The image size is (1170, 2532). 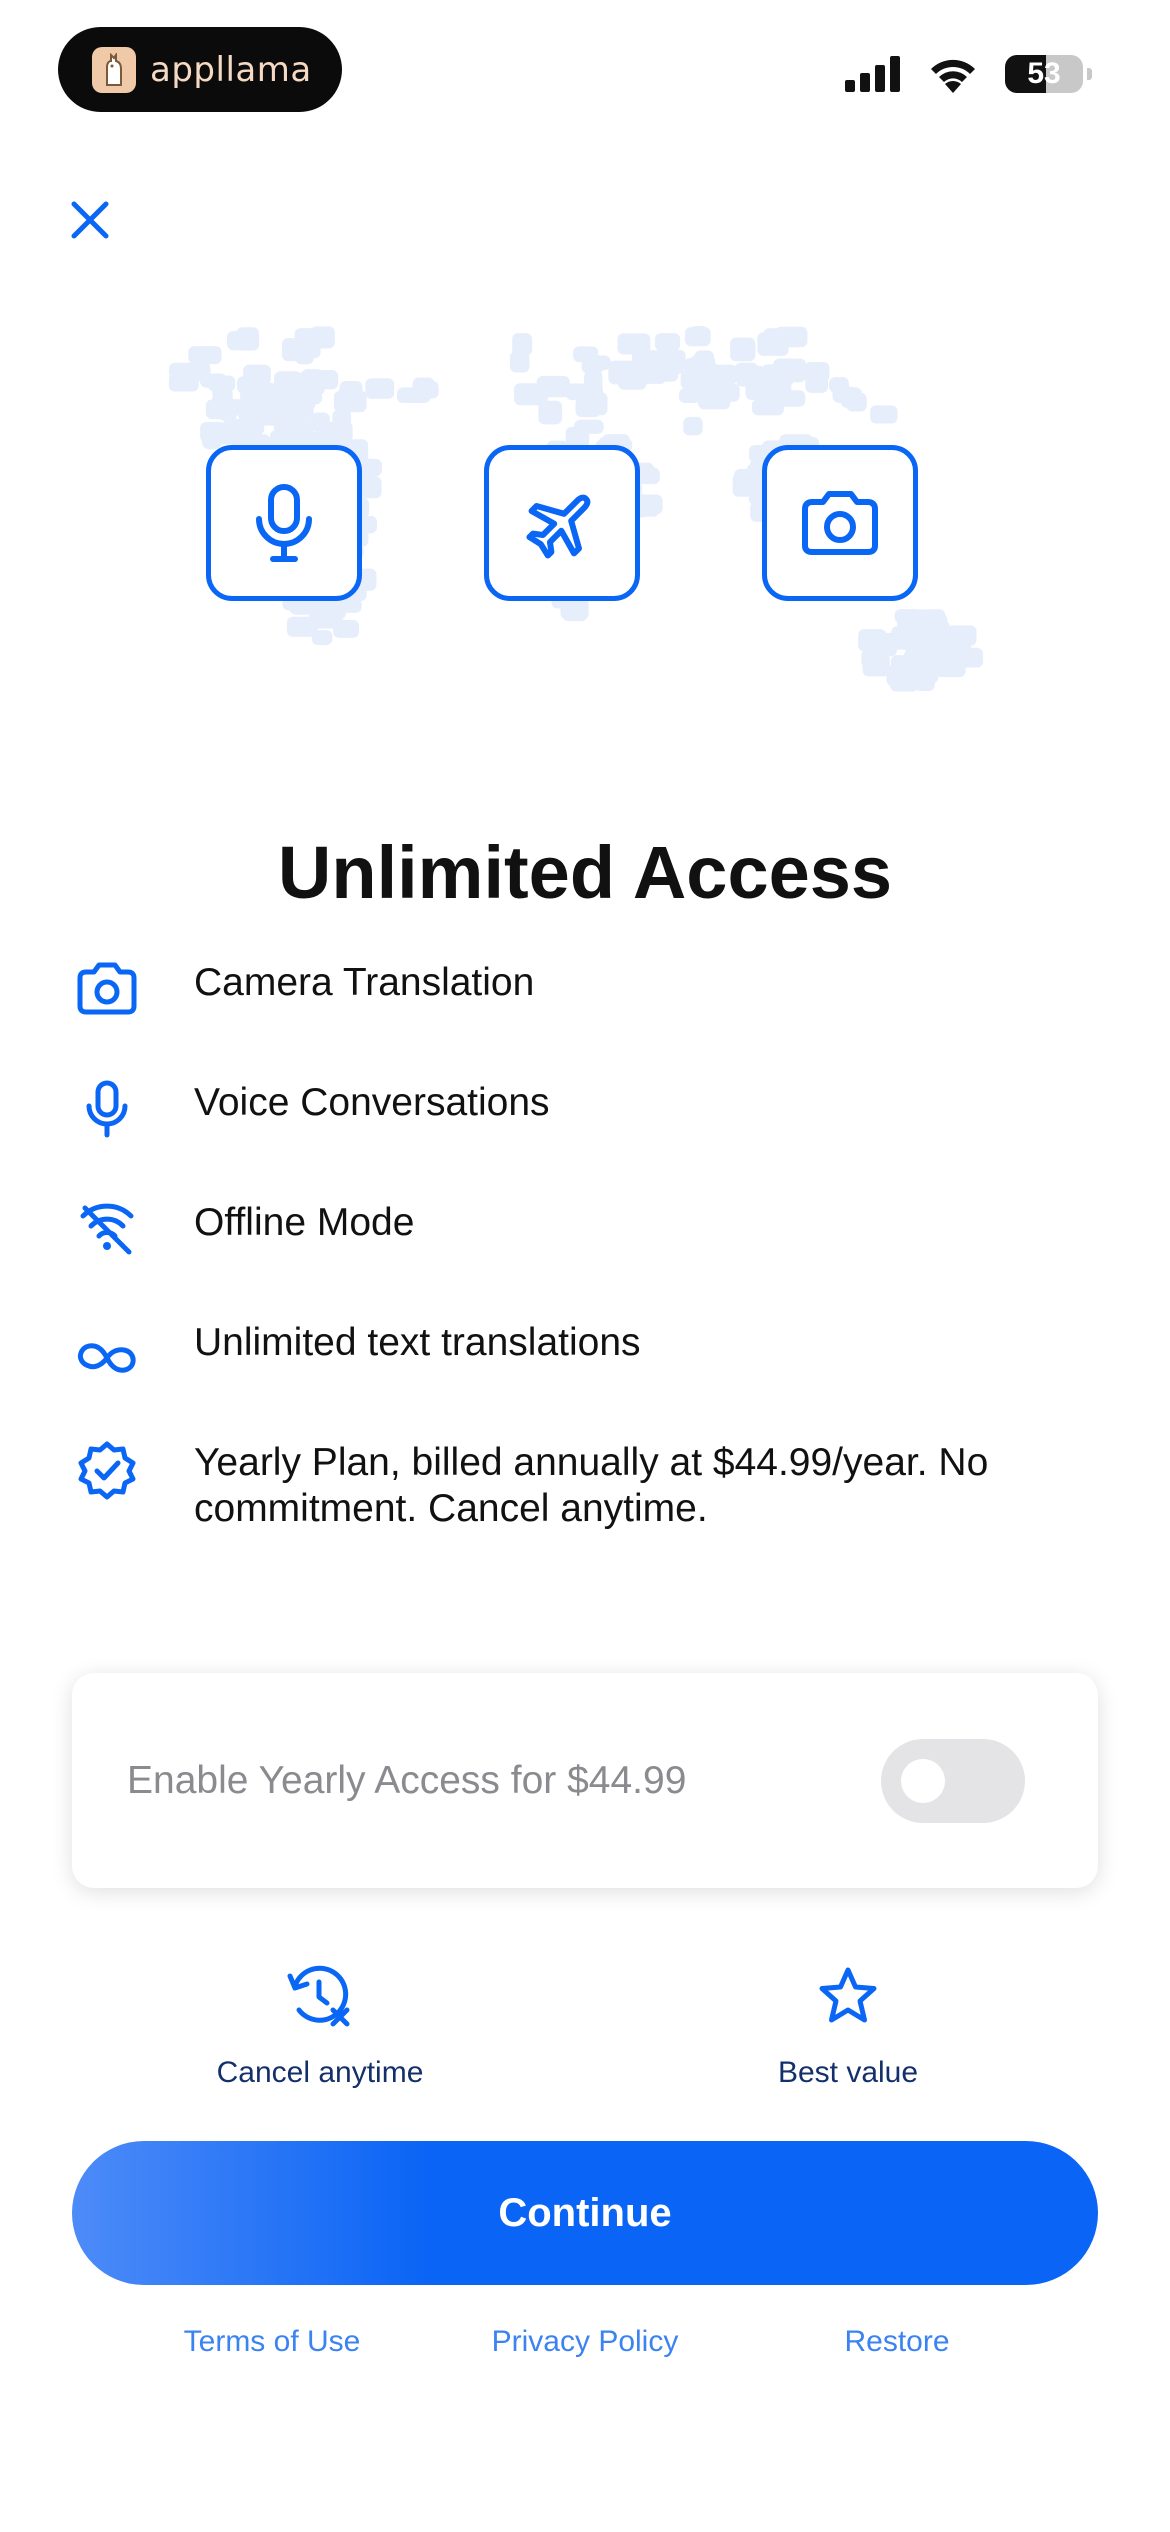 I want to click on system-icons: 53, so click(x=968, y=74).